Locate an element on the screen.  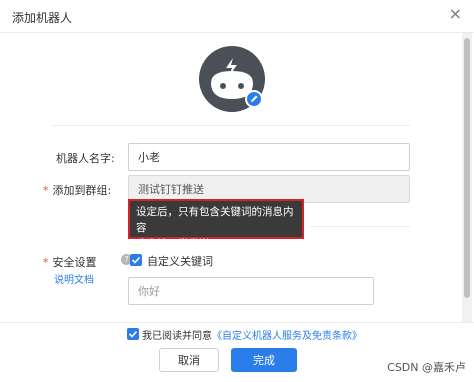
scrollbar-thumb is located at coordinates (467, 168).